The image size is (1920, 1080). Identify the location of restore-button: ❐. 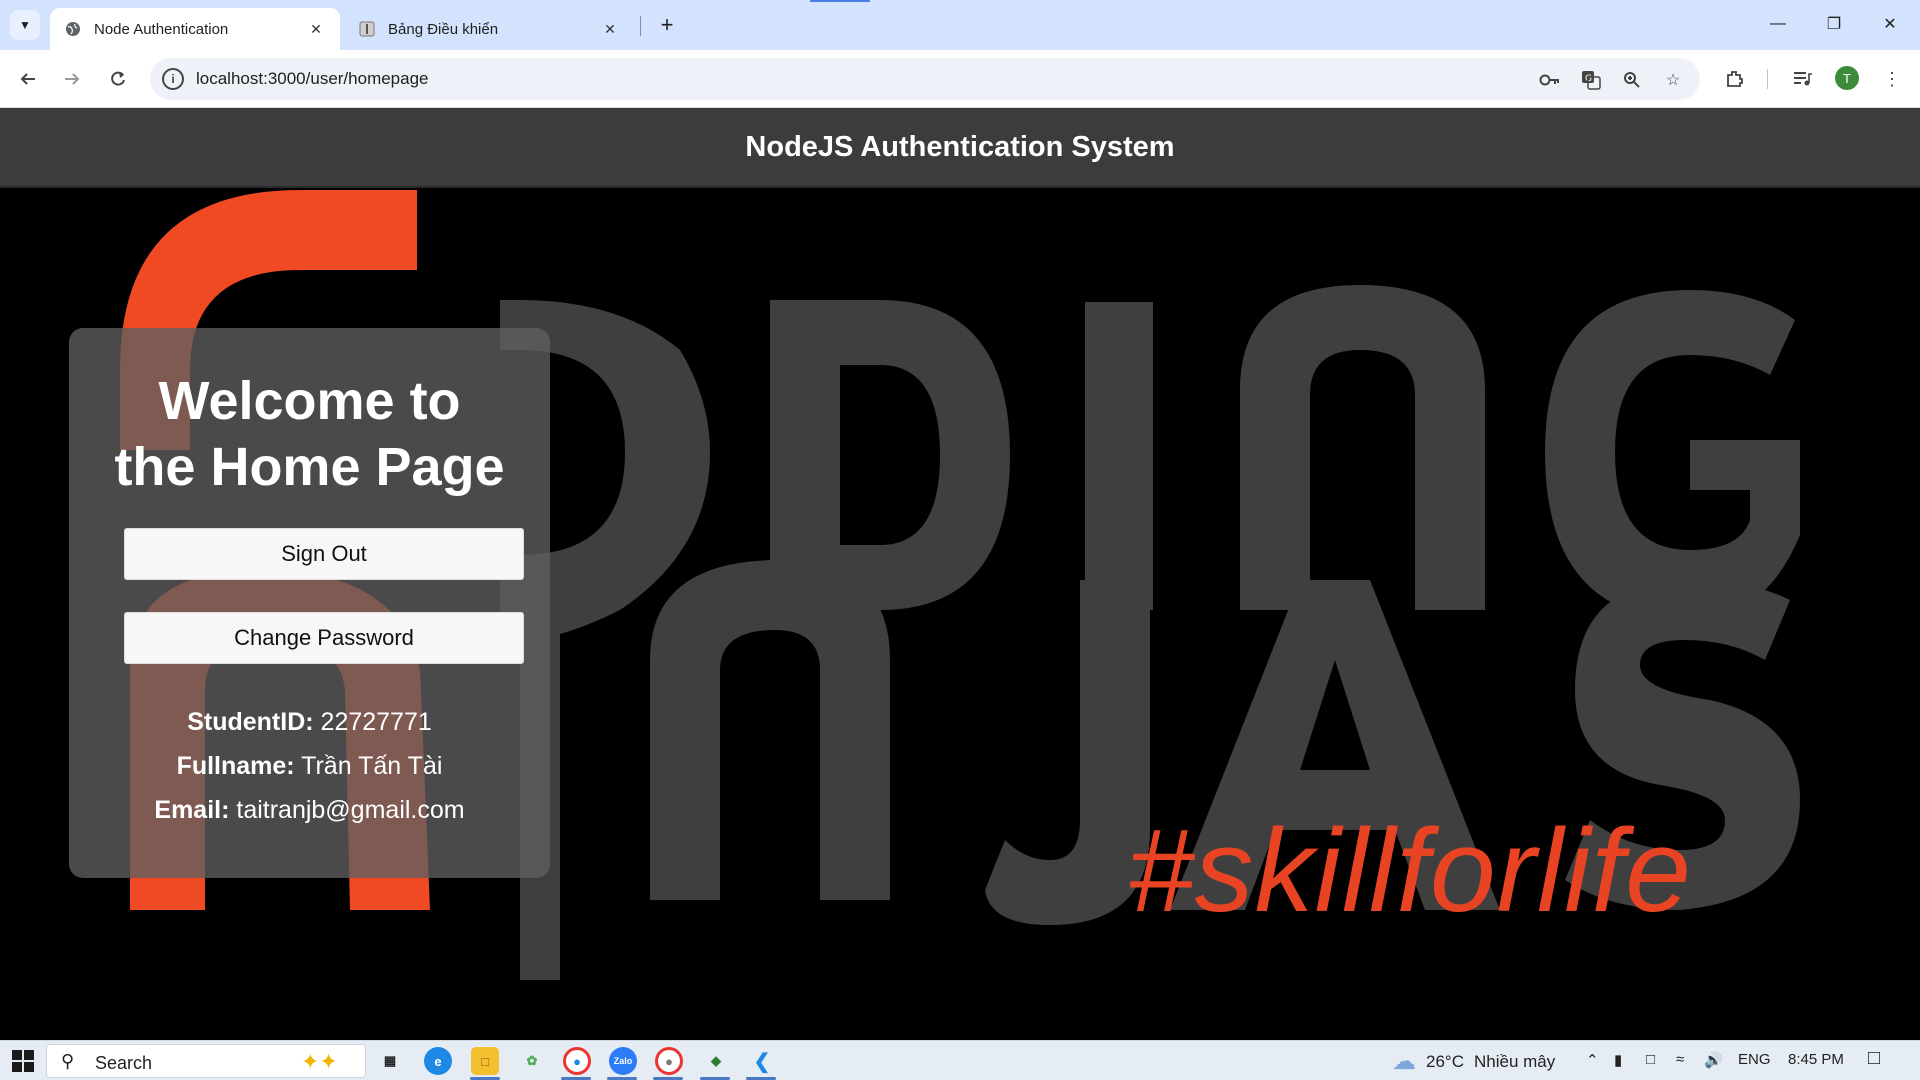
(1834, 24).